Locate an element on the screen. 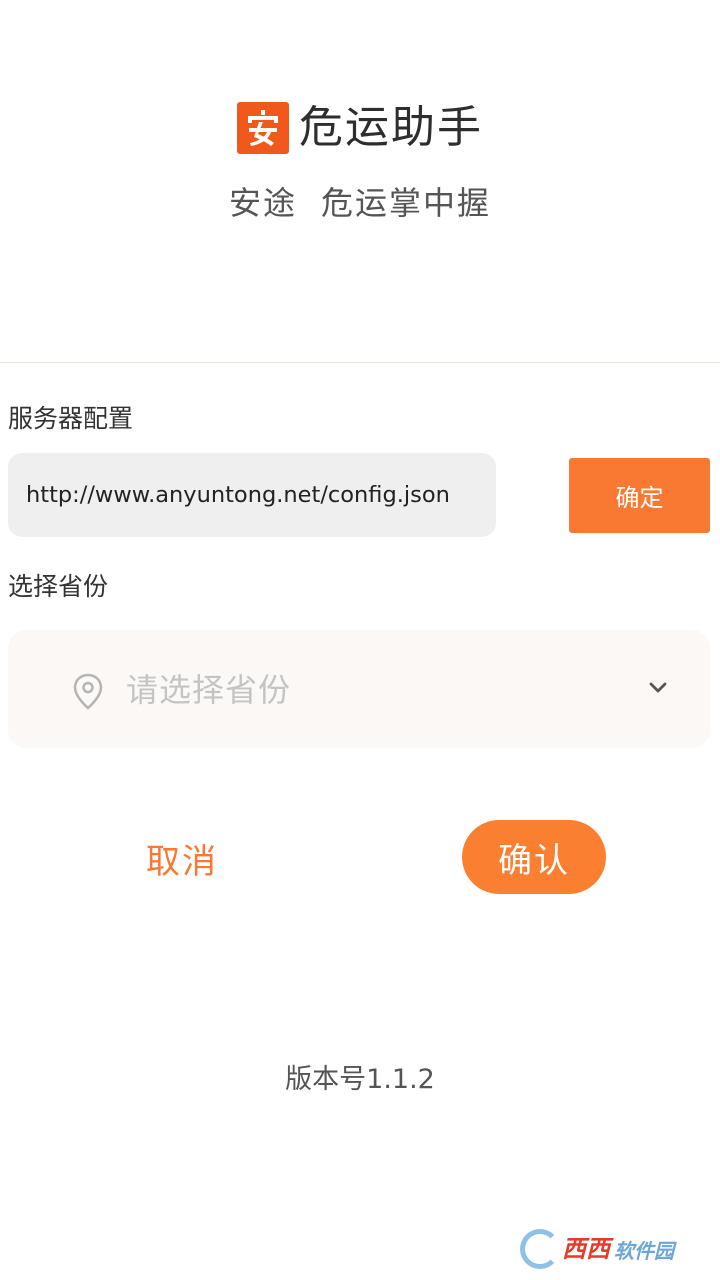 The width and height of the screenshot is (720, 1280). watermark-text2: 软件园 is located at coordinates (644, 1250).